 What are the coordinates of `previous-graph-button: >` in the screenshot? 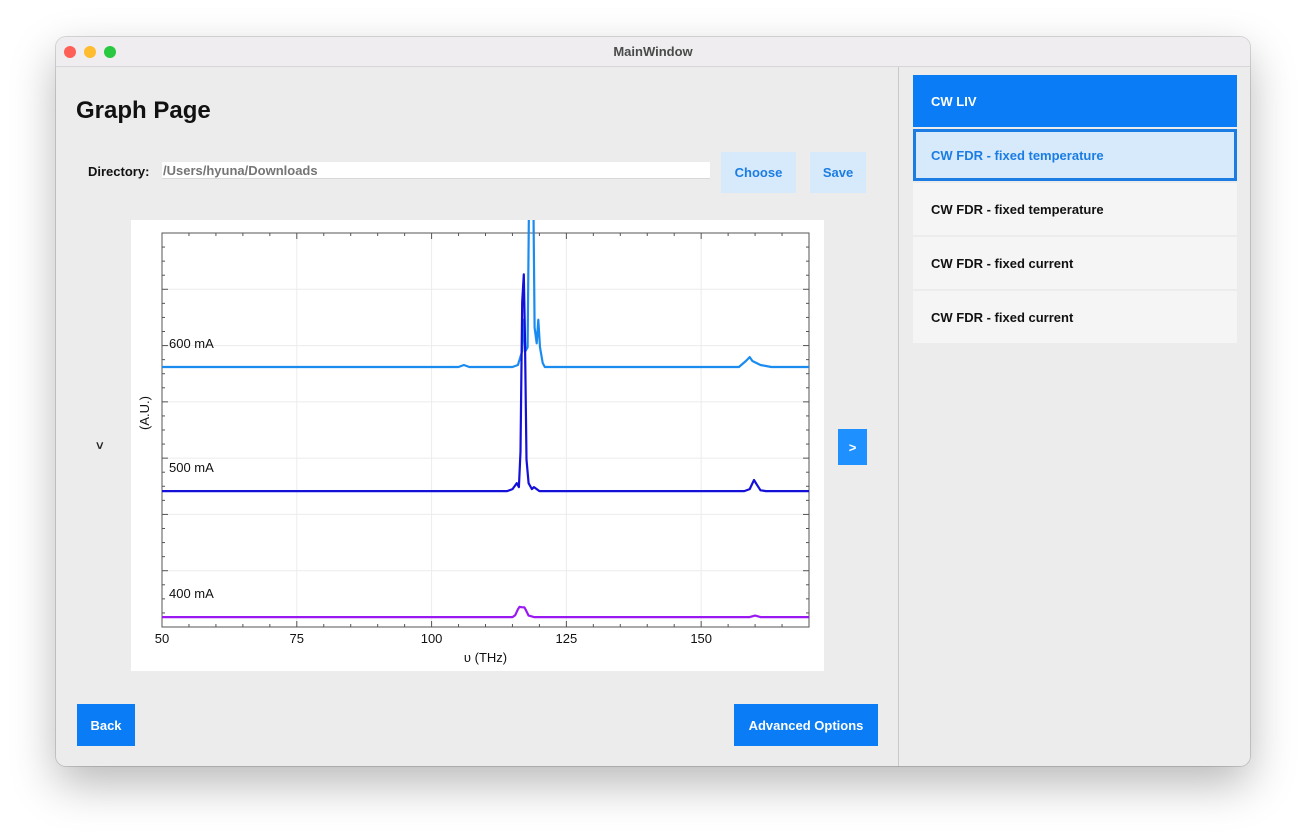 It's located at (99, 446).